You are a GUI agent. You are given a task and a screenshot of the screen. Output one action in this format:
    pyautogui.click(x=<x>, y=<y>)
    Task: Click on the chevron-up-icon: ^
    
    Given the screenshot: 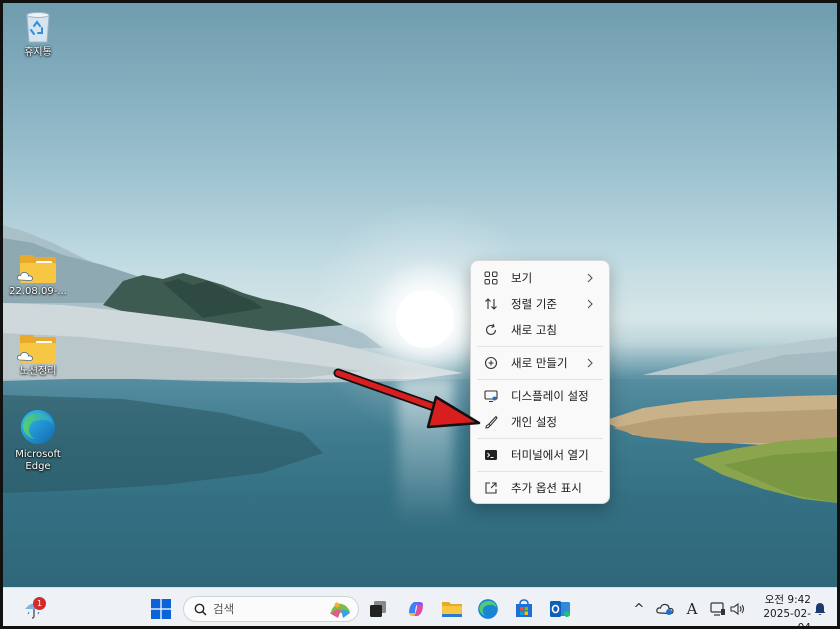 What is the action you would take?
    pyautogui.click(x=639, y=609)
    